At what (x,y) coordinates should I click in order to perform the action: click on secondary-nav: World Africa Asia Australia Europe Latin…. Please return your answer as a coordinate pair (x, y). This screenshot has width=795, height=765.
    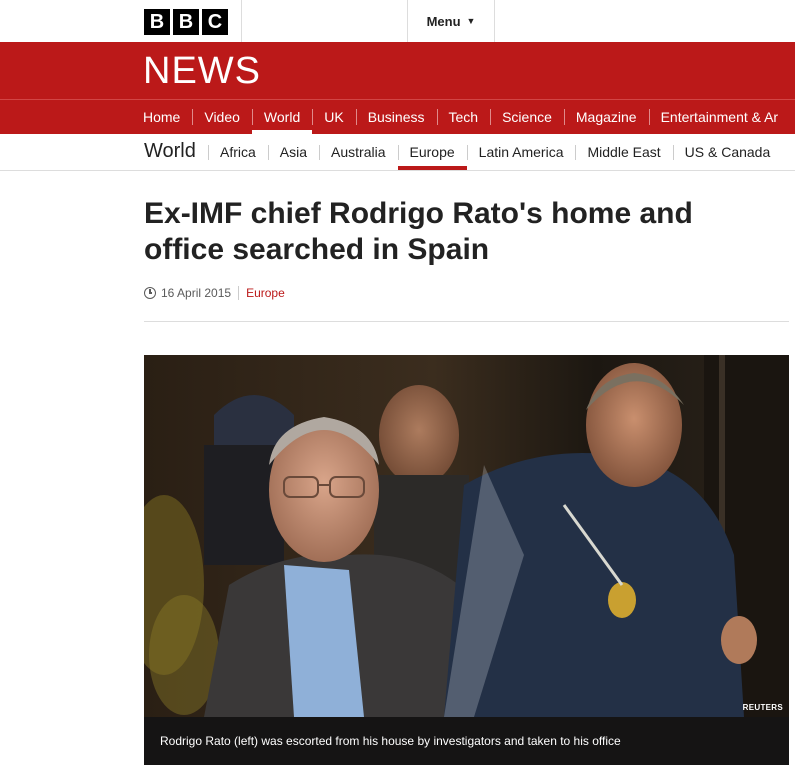
    Looking at the image, I should click on (397, 152).